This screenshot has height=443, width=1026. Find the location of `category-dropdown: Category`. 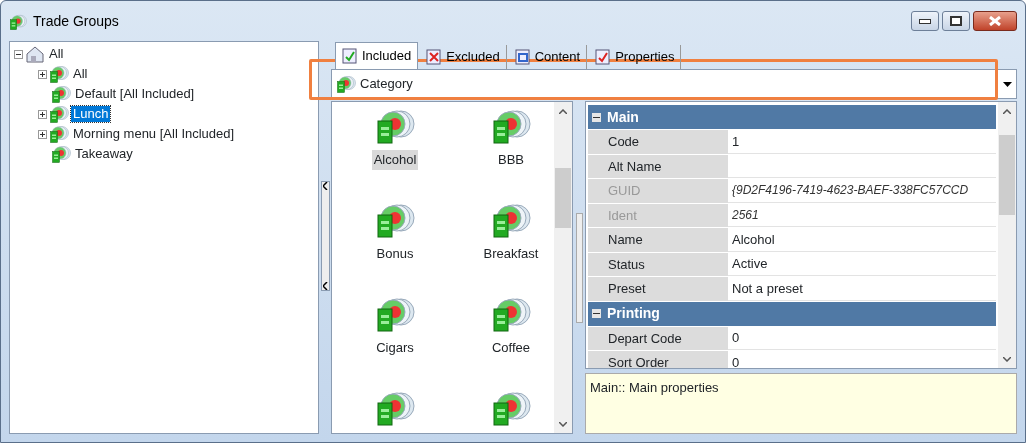

category-dropdown: Category is located at coordinates (674, 84).